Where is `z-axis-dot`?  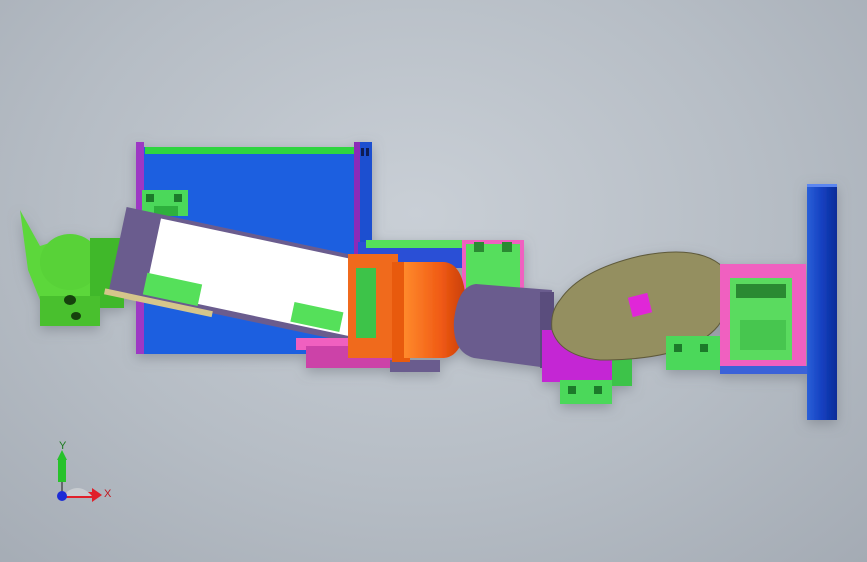 z-axis-dot is located at coordinates (62, 496).